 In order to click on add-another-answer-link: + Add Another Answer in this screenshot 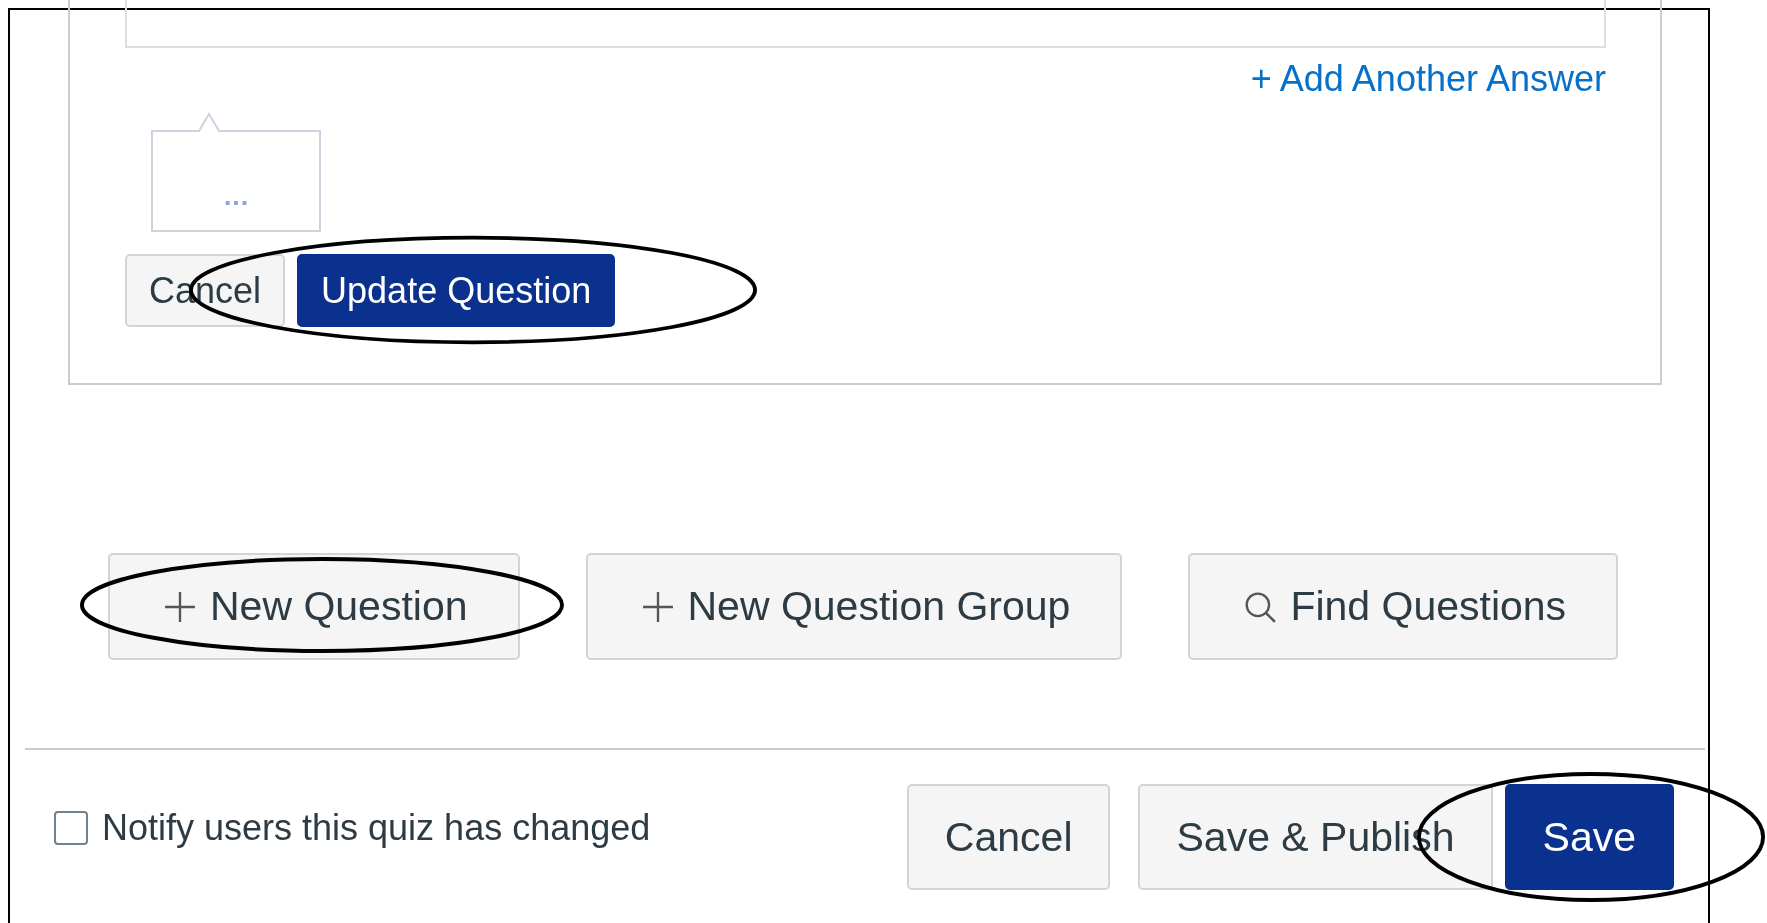, I will do `click(1428, 79)`.